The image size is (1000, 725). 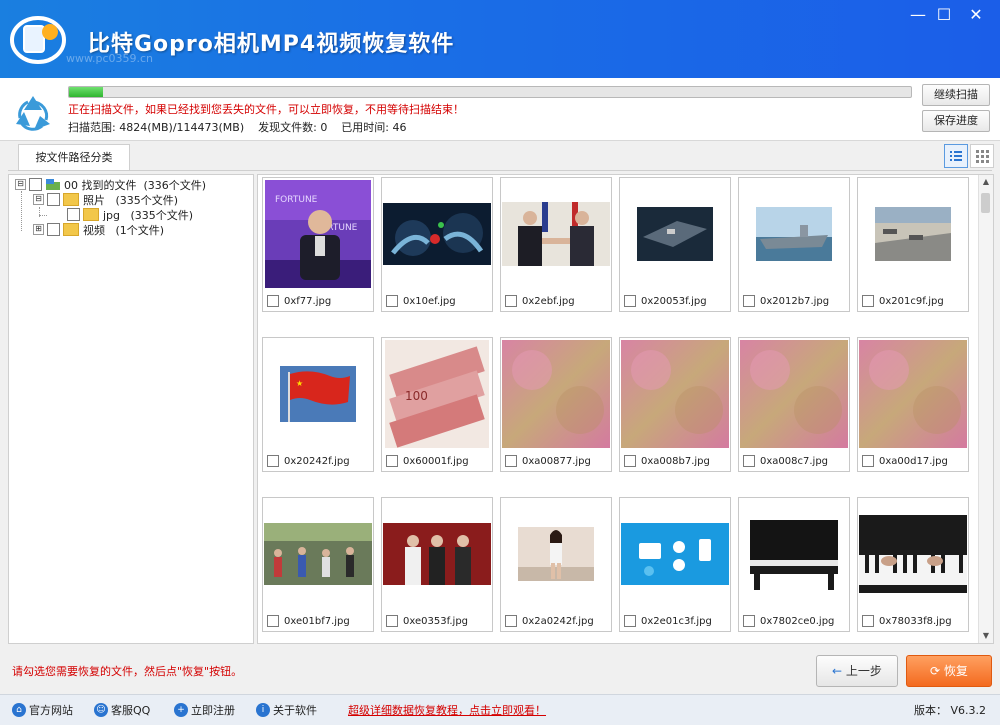 I want to click on file-tile: 0x2ebf.jpg, so click(x=556, y=244).